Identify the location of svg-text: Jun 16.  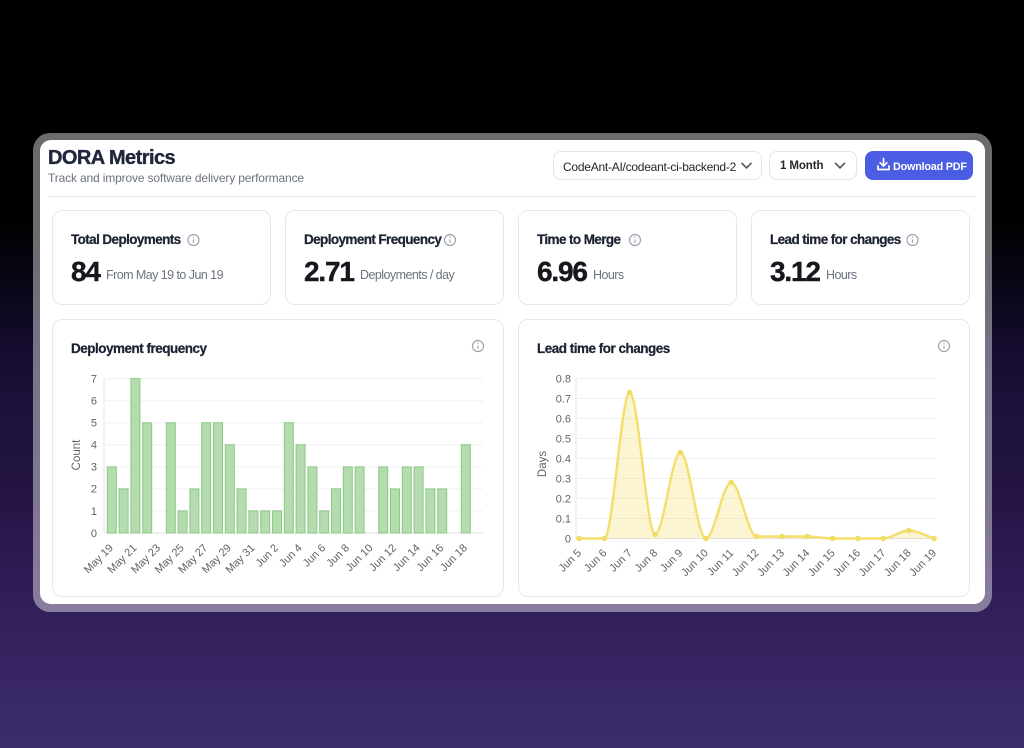
(847, 563).